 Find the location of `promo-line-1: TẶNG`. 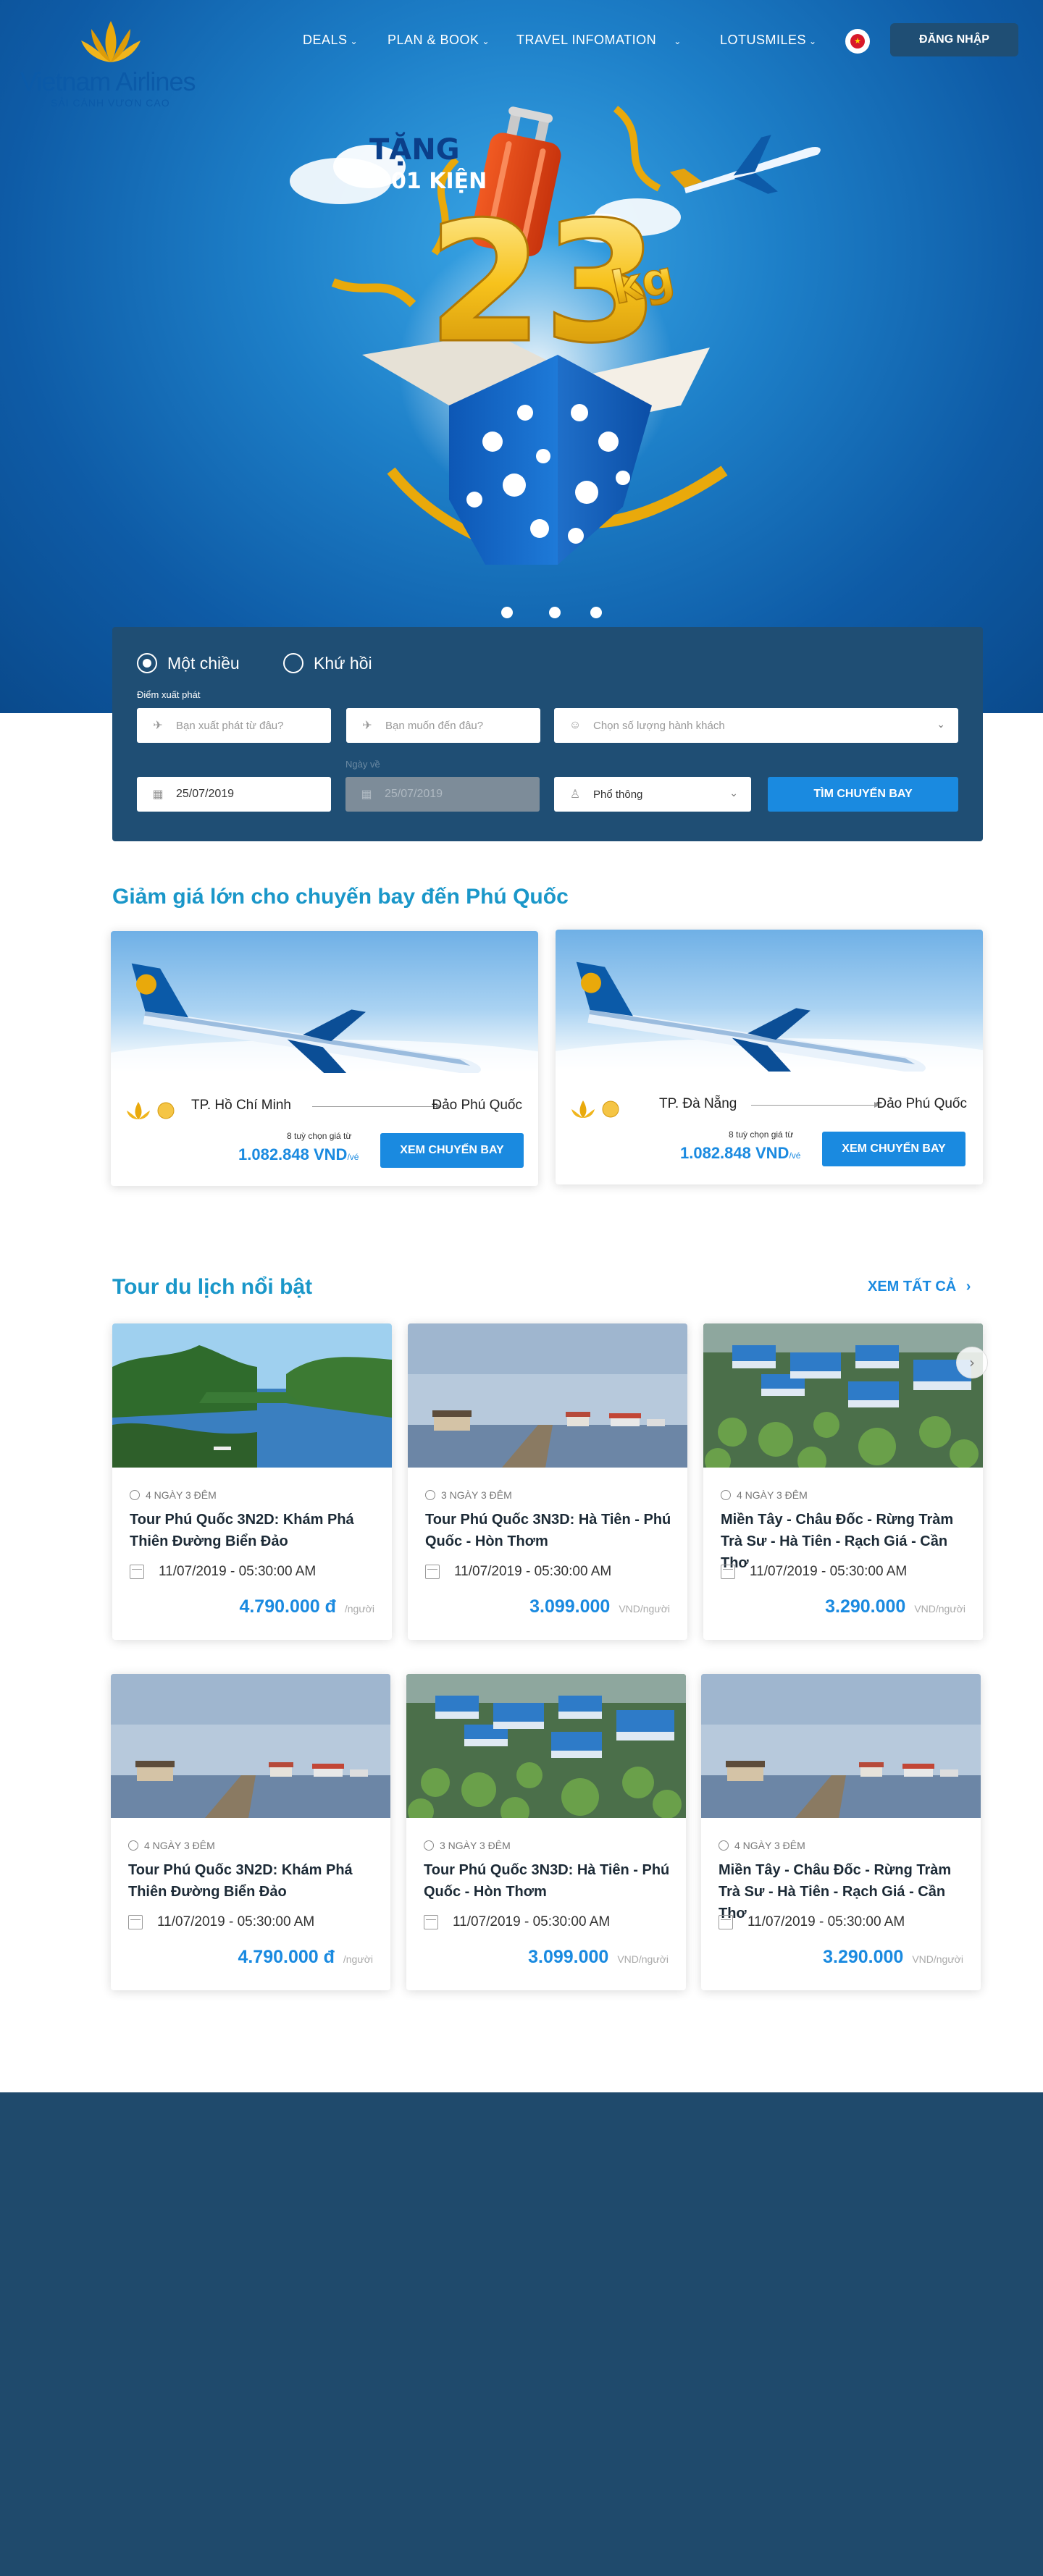

promo-line-1: TẶNG is located at coordinates (414, 149).